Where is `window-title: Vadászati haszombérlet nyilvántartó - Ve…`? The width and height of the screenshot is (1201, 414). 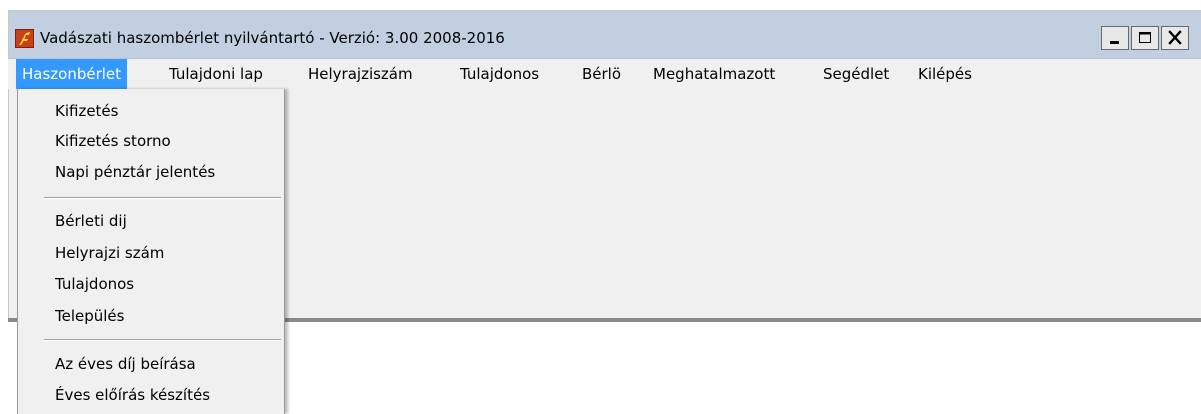
window-title: Vadászati haszombérlet nyilvántartó - Ve… is located at coordinates (272, 38).